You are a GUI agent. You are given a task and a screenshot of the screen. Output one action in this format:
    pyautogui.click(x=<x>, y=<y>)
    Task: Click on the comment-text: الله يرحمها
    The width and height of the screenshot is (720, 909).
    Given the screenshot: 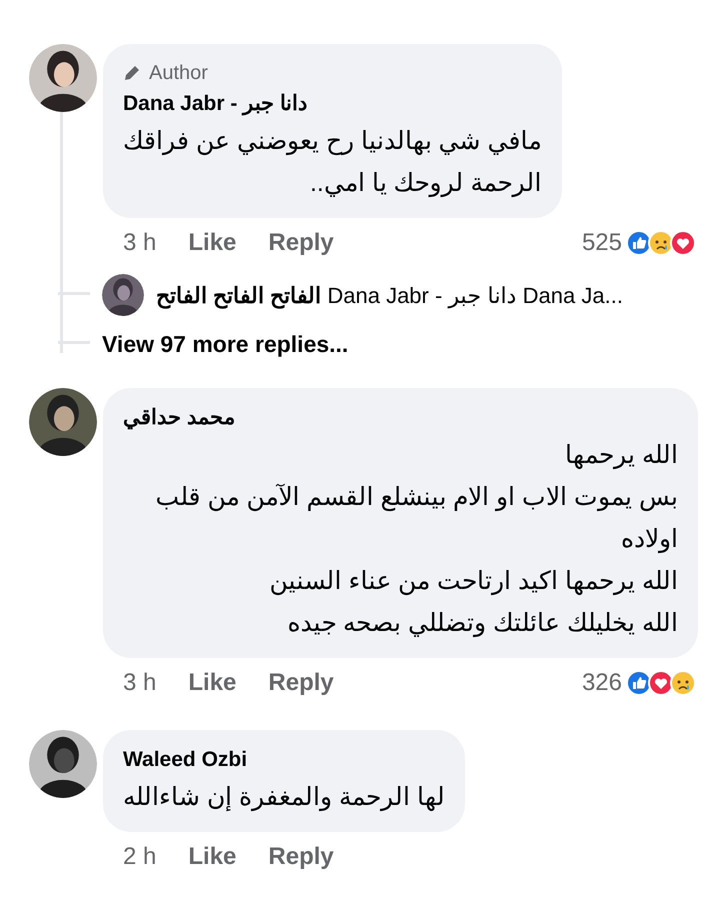 What is the action you would take?
    pyautogui.click(x=621, y=456)
    